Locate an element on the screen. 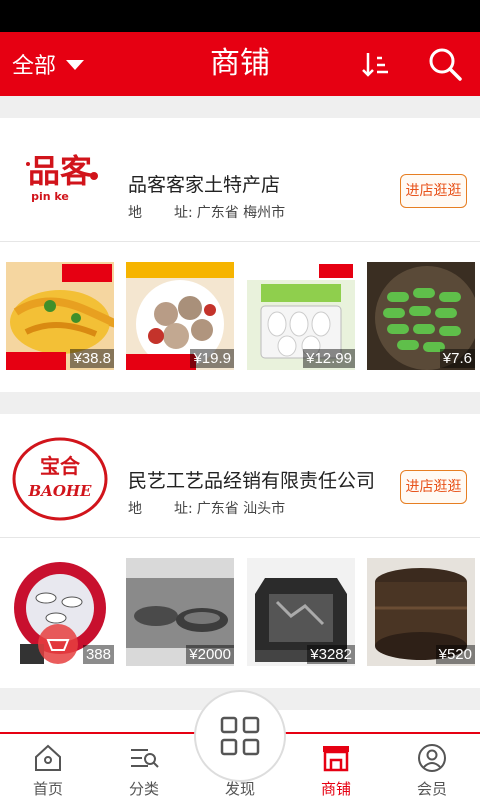  product-thumbnail: ¥19.9 is located at coordinates (180, 316).